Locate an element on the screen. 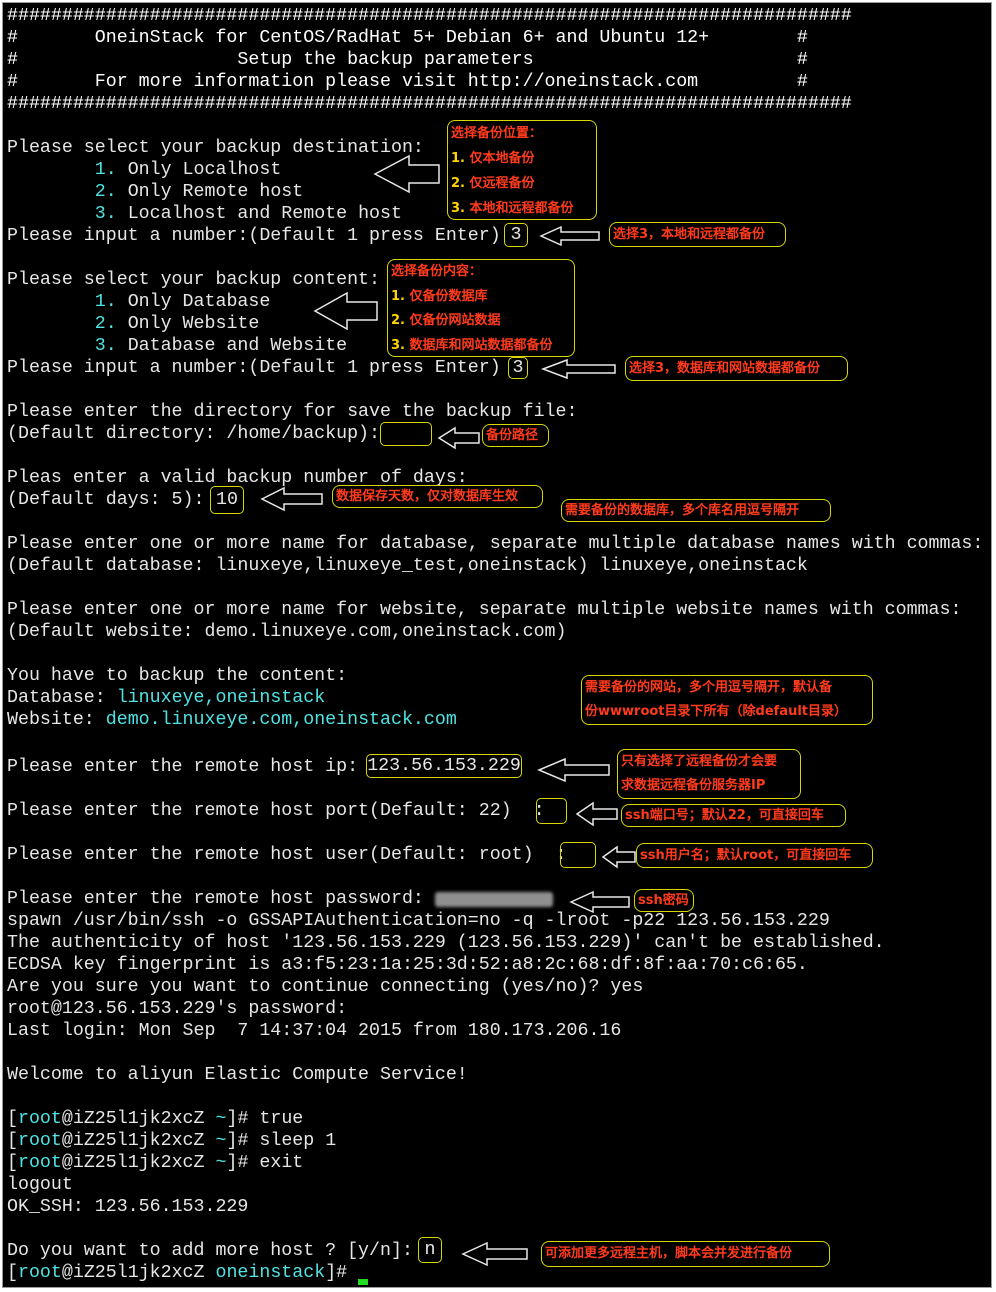 This screenshot has height=1292, width=996. terminal-cursor is located at coordinates (363, 1282).